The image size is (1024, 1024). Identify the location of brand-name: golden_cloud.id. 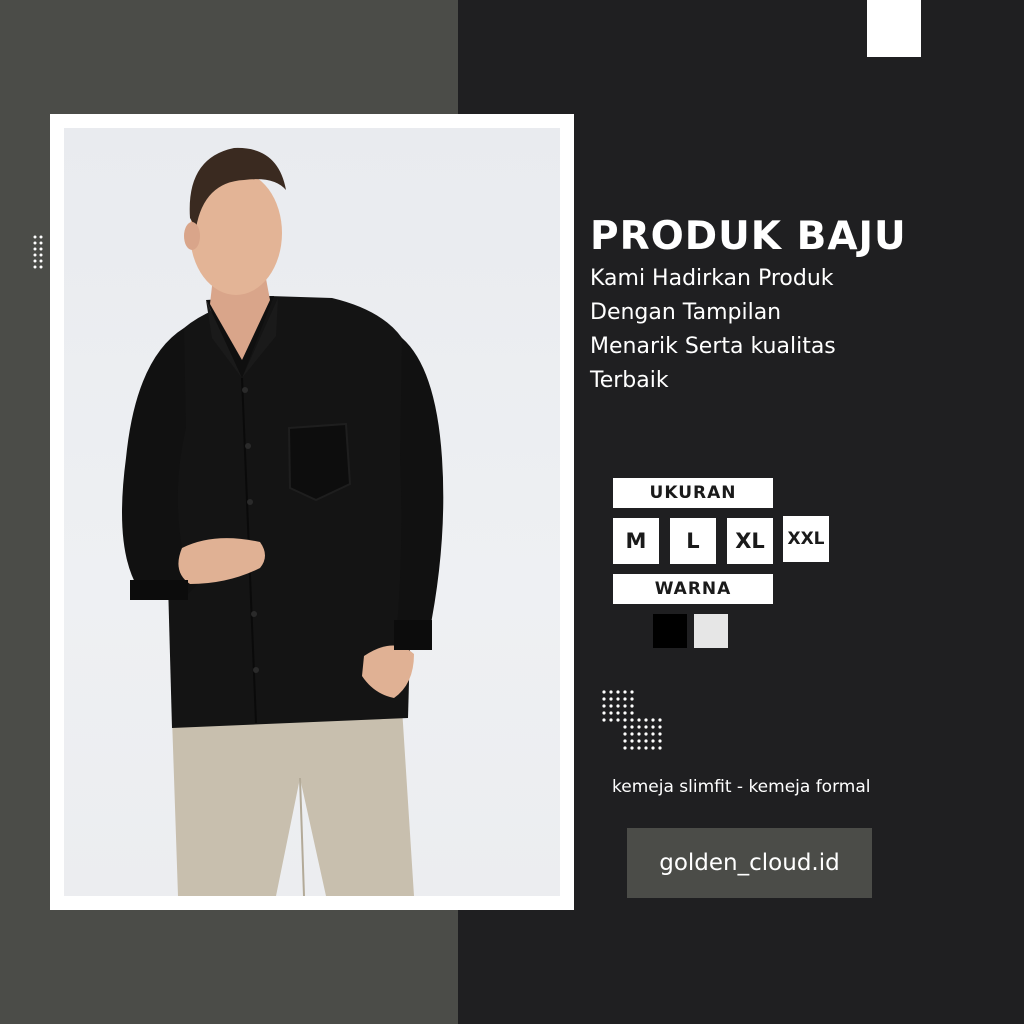
(749, 863).